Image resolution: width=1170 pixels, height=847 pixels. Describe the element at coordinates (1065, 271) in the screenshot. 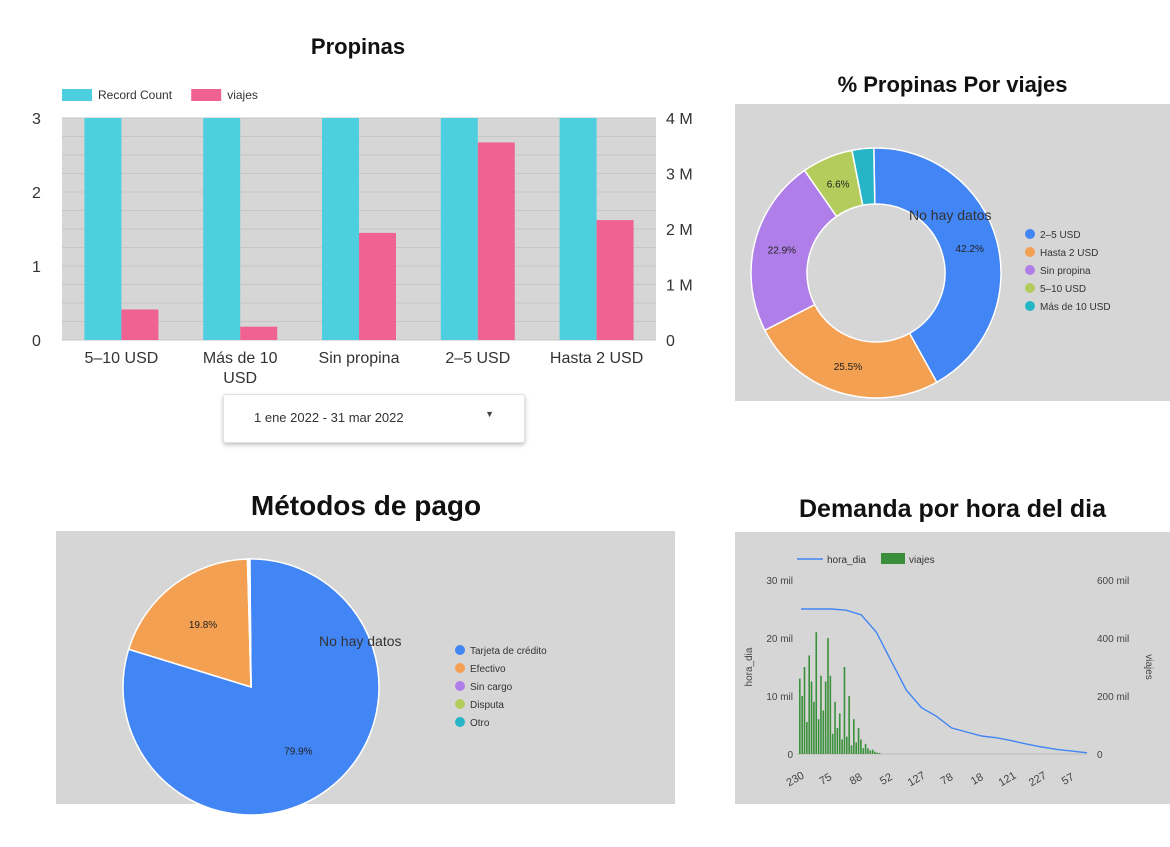

I see `legend-label: Sin propina` at that location.